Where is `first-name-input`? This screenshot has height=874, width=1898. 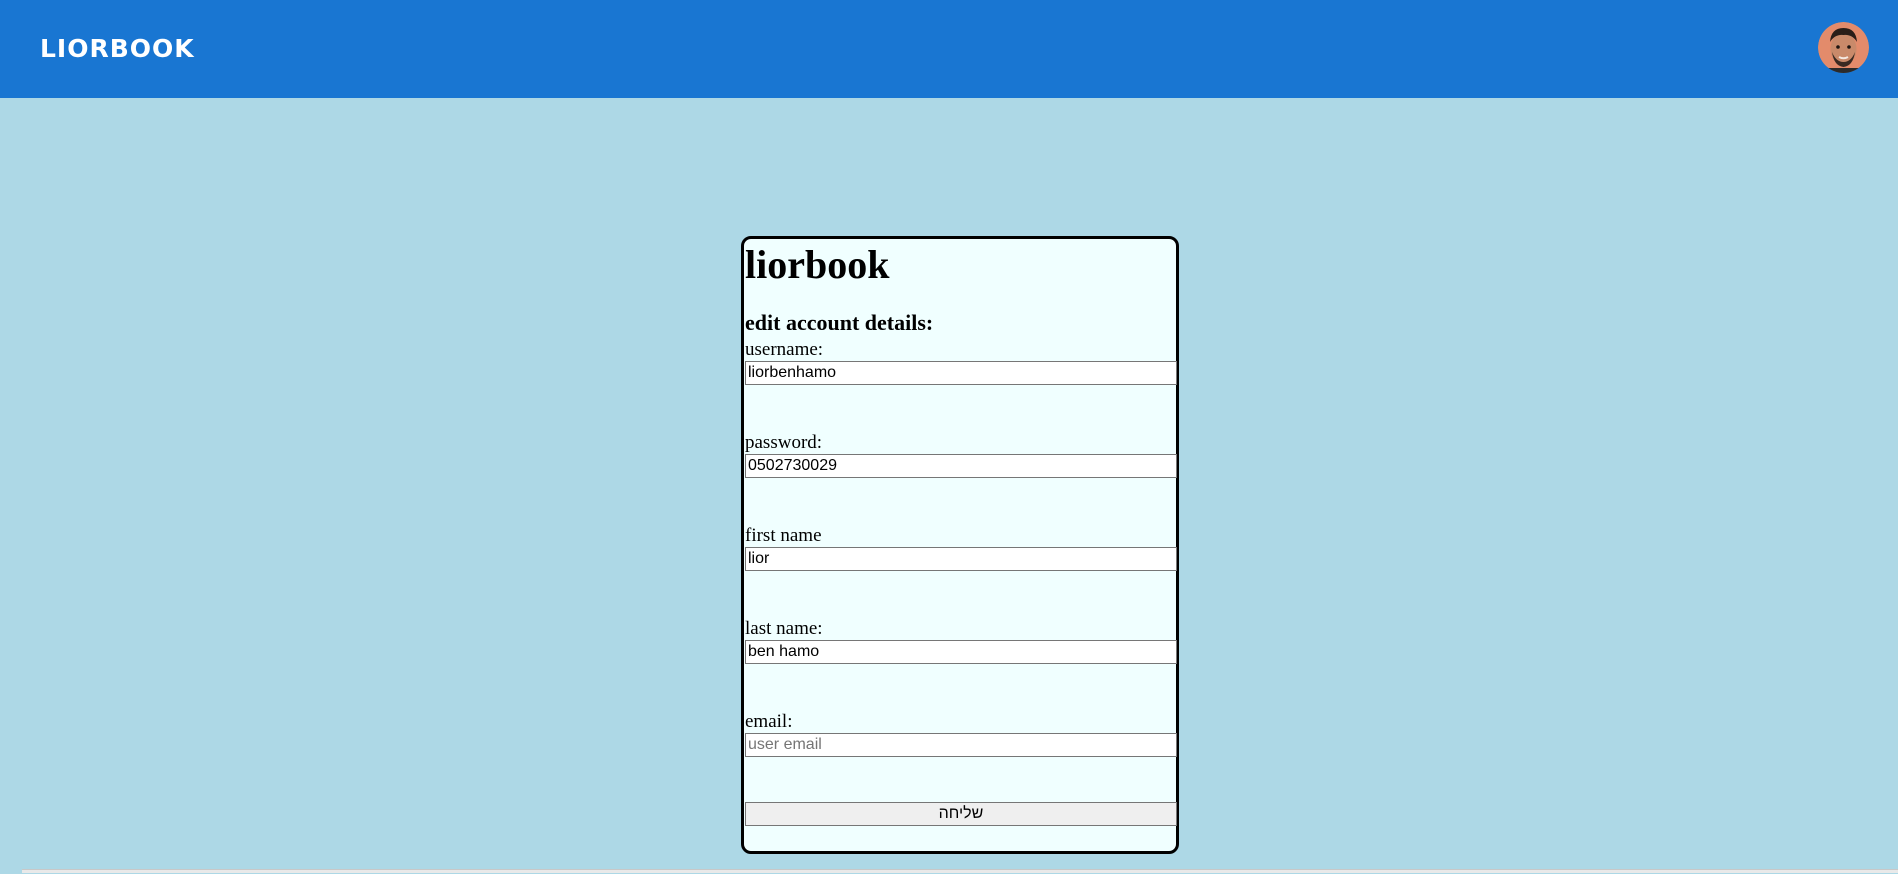
first-name-input is located at coordinates (961, 559).